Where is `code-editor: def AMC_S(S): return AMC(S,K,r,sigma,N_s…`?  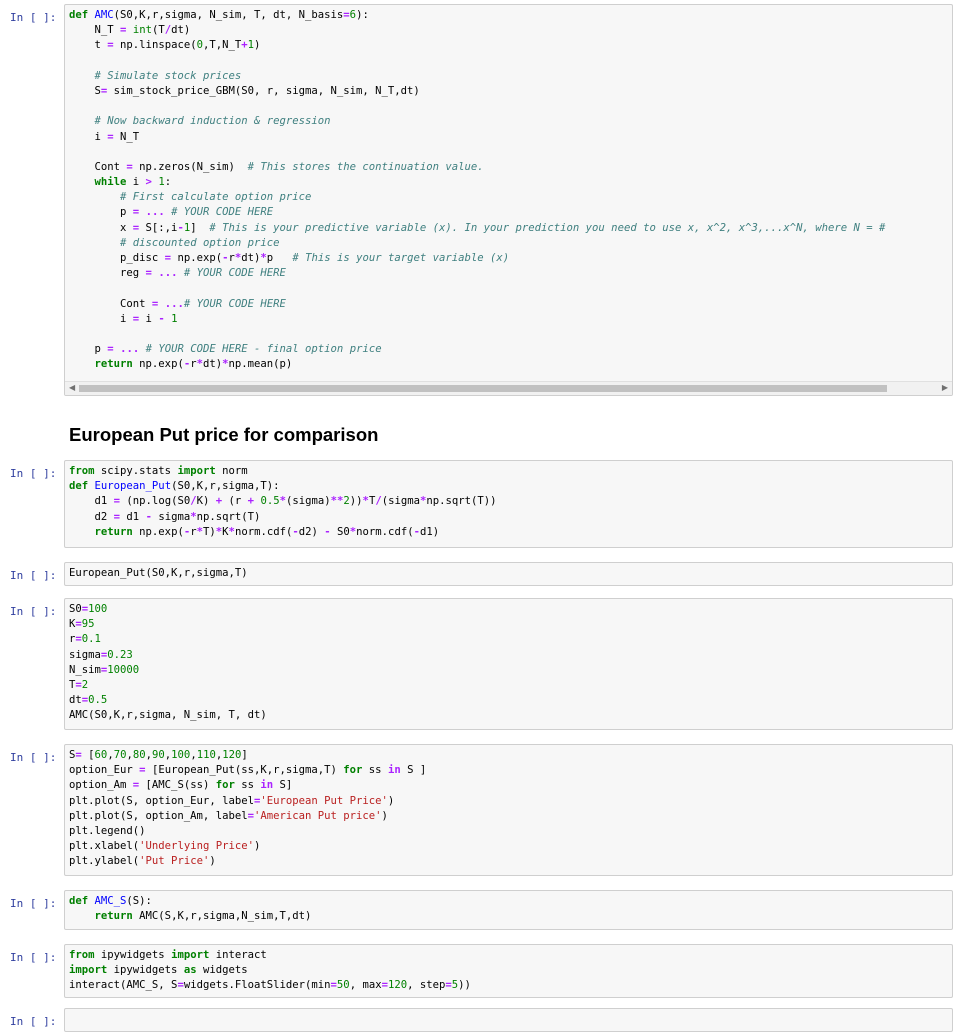 code-editor: def AMC_S(S): return AMC(S,K,r,sigma,N_s… is located at coordinates (508, 910).